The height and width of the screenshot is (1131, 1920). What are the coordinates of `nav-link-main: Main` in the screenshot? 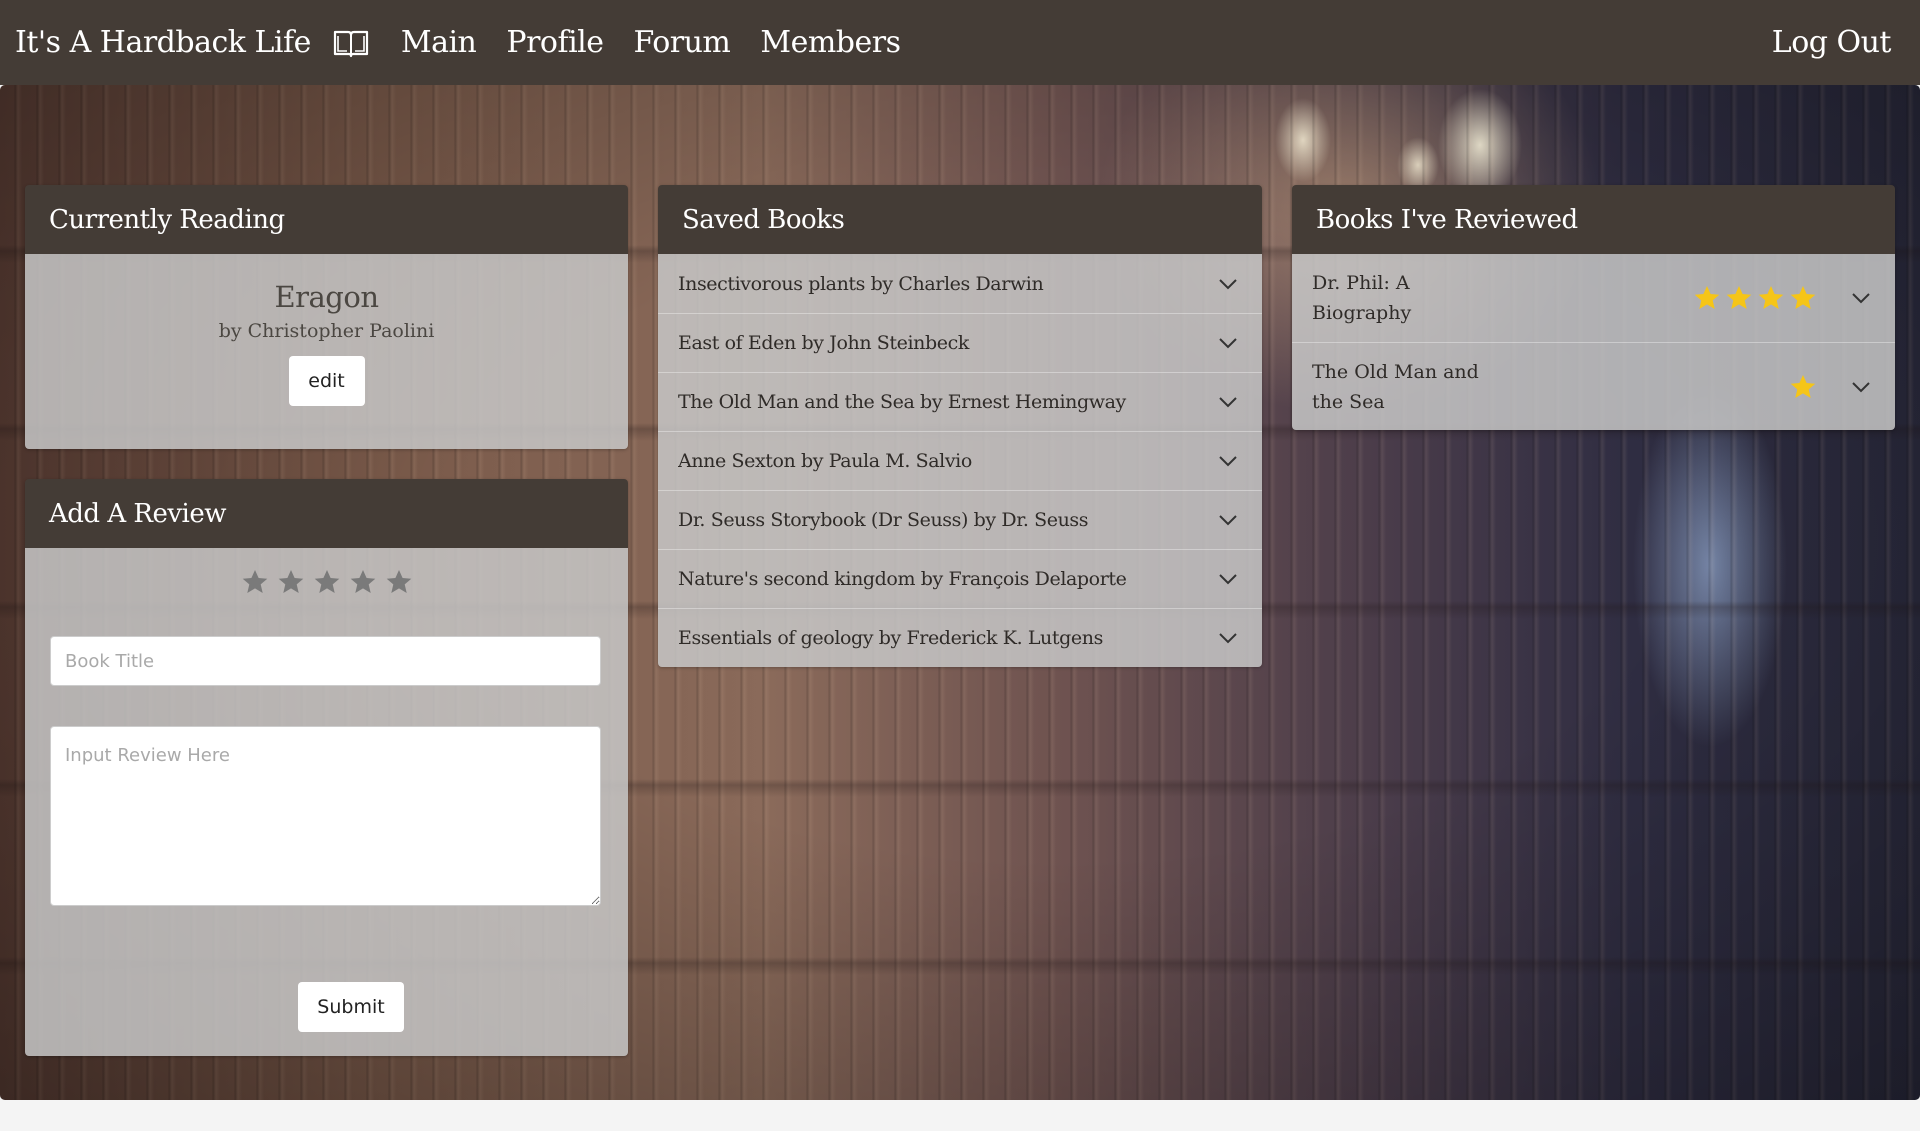 It's located at (439, 42).